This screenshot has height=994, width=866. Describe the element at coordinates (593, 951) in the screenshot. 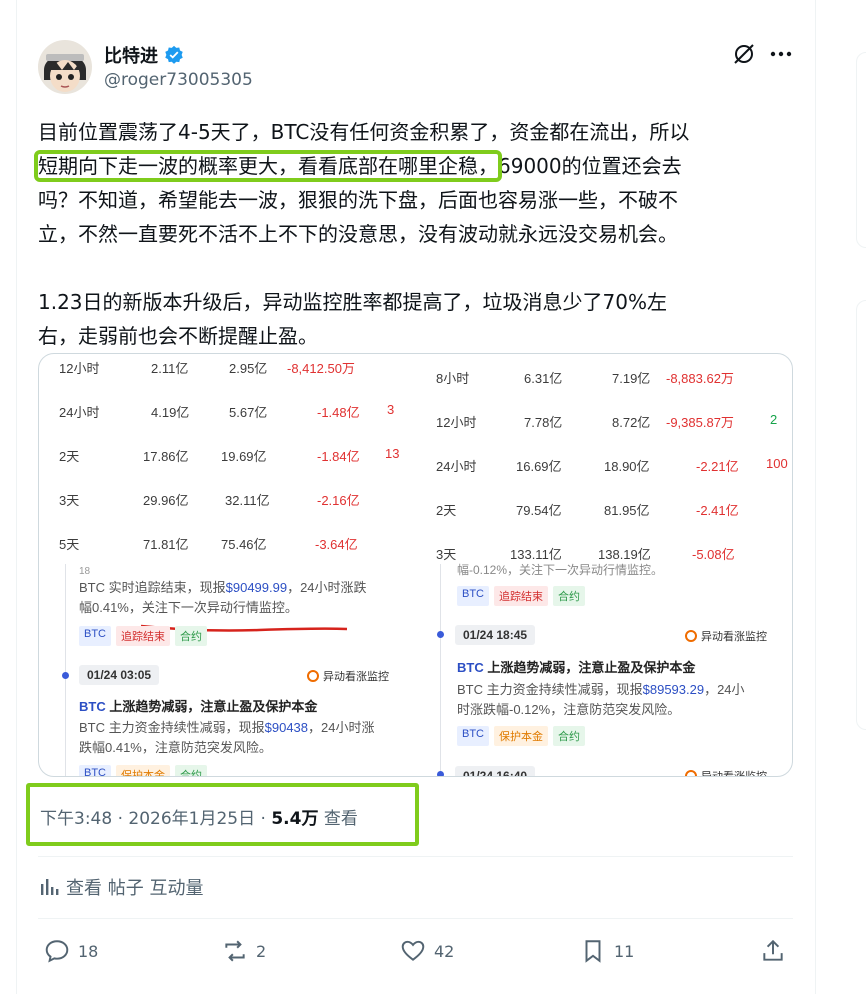

I see `bookmark-icon` at that location.